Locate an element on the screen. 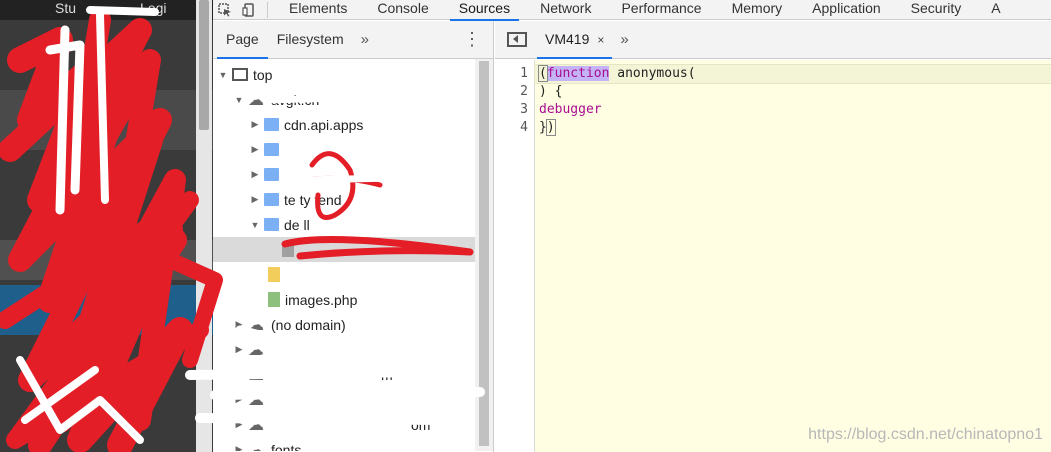 The image size is (1051, 452). line-number-gutter: 1 2 3 4 is located at coordinates (515, 256).